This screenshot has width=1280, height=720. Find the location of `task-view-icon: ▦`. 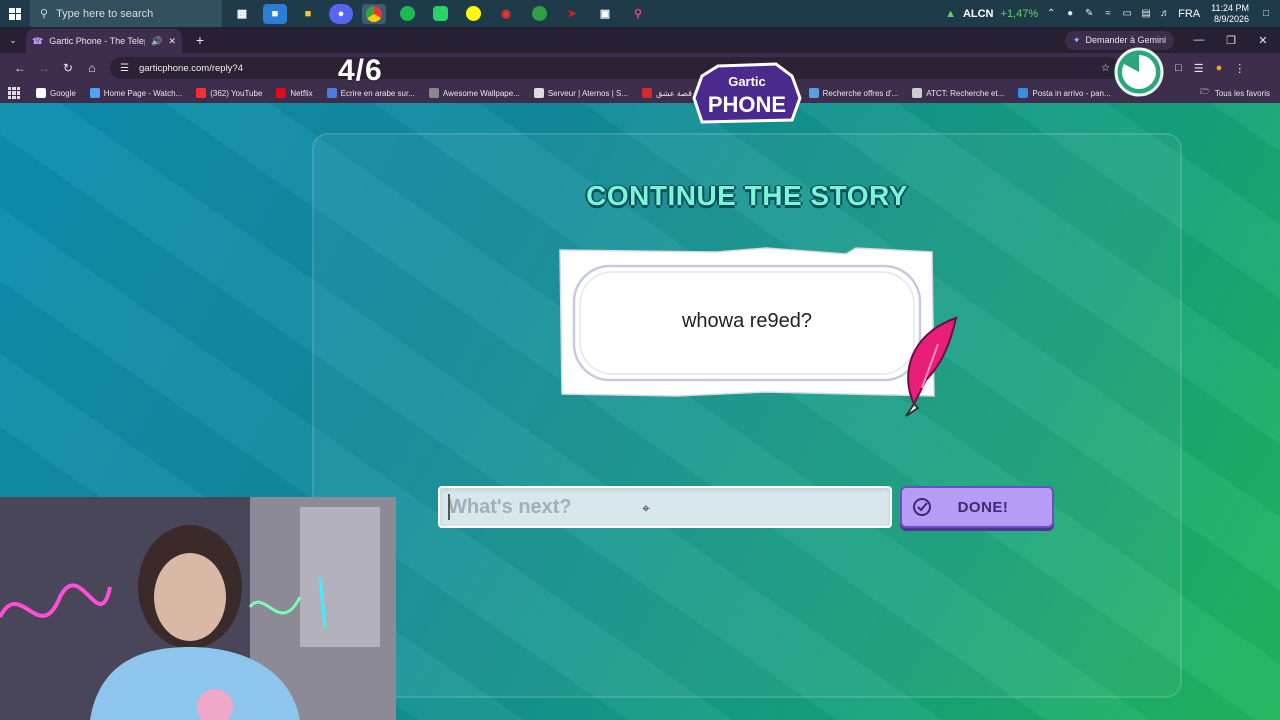

task-view-icon: ▦ is located at coordinates (242, 14).